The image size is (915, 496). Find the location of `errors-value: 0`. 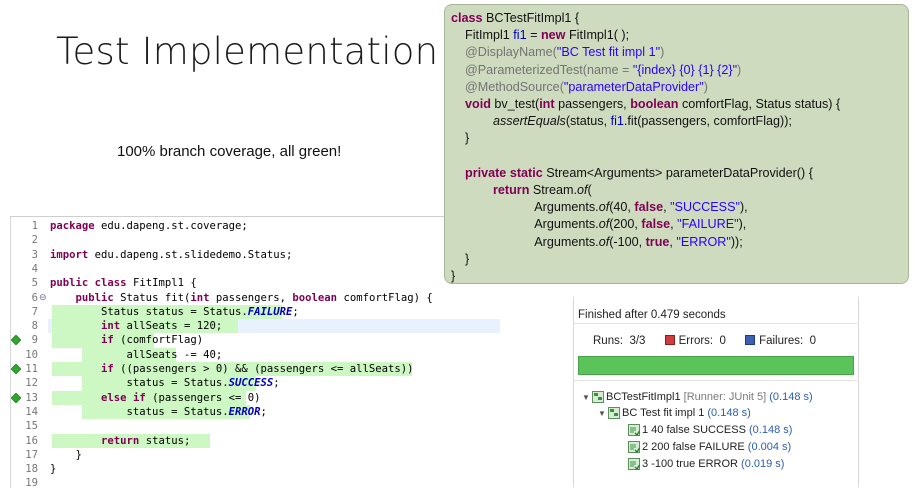

errors-value: 0 is located at coordinates (722, 341).